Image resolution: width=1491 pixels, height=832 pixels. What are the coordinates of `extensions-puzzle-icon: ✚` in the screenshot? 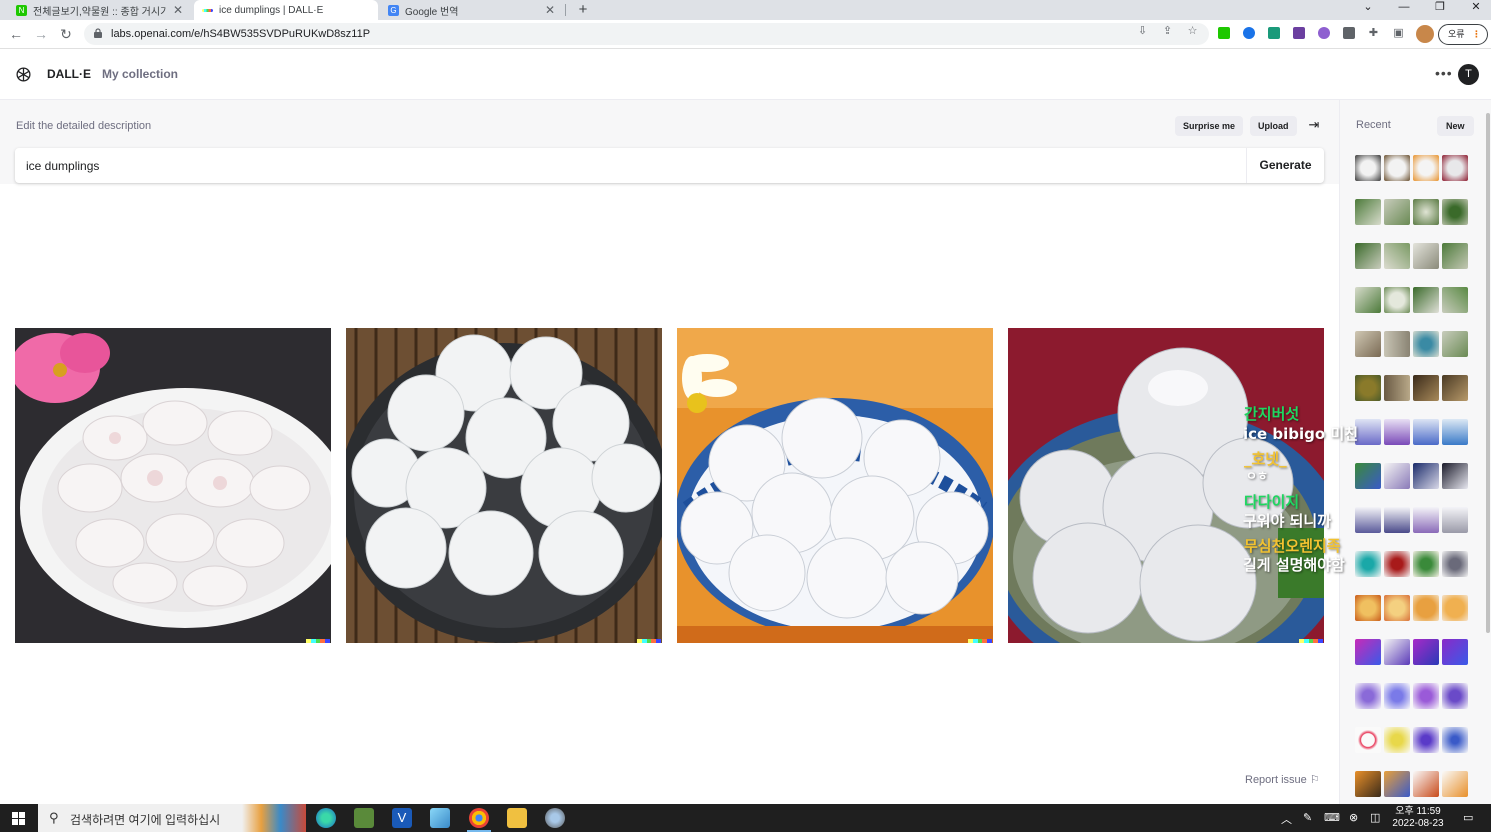 It's located at (1373, 33).